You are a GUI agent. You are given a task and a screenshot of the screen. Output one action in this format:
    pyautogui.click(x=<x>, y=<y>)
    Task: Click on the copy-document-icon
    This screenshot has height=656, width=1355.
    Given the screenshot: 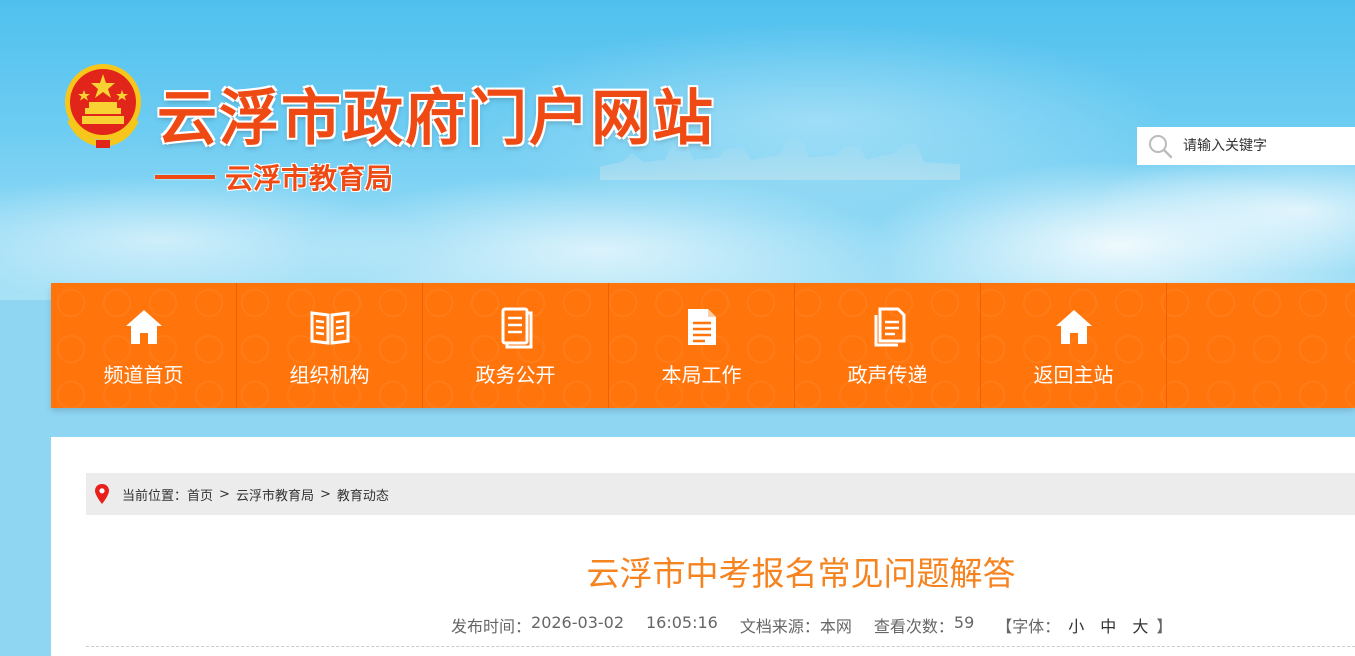 What is the action you would take?
    pyautogui.click(x=889, y=327)
    